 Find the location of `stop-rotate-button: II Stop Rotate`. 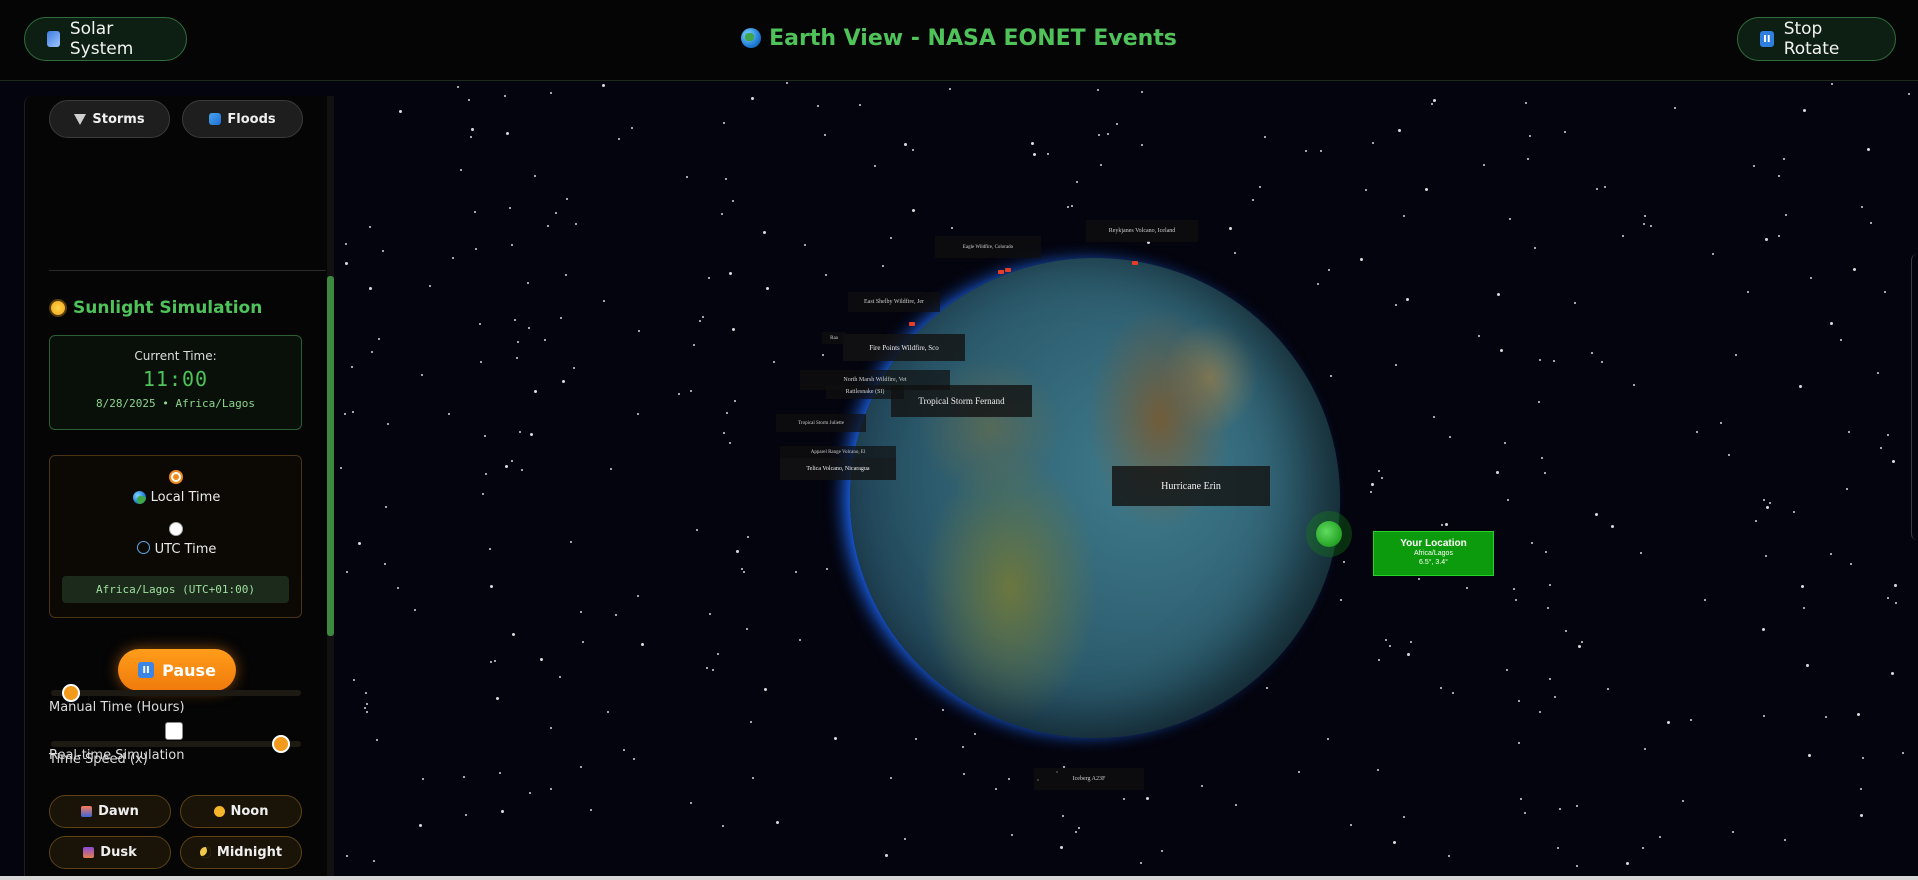

stop-rotate-button: II Stop Rotate is located at coordinates (1816, 39).